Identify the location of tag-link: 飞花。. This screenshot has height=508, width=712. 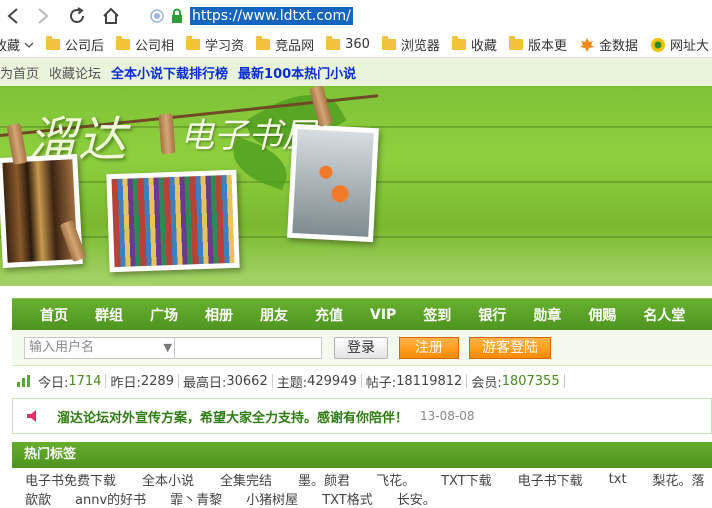
(395, 479).